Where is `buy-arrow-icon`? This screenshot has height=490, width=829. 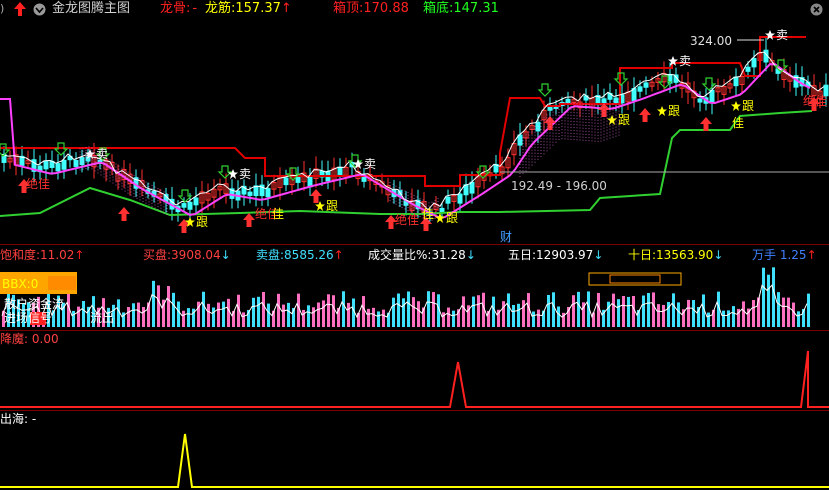
buy-arrow-icon is located at coordinates (645, 115).